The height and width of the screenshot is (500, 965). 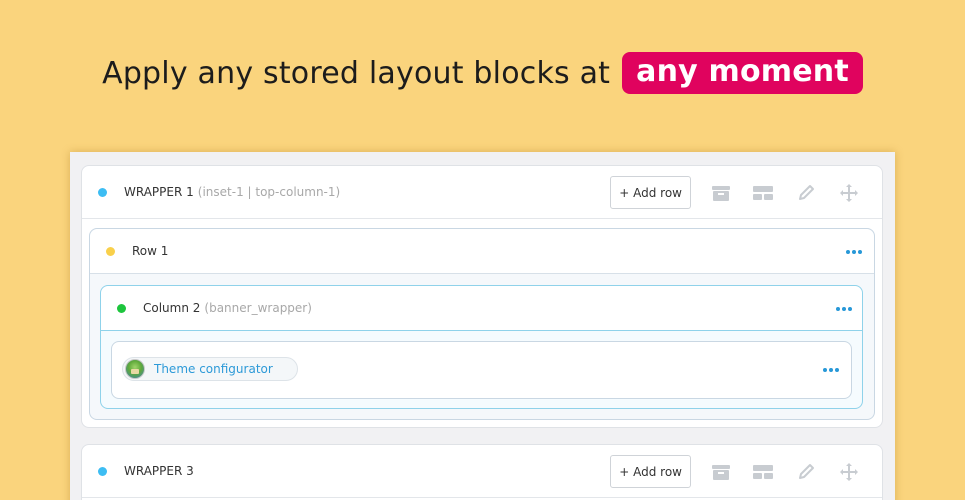 I want to click on row-more-options-icon, so click(x=854, y=252).